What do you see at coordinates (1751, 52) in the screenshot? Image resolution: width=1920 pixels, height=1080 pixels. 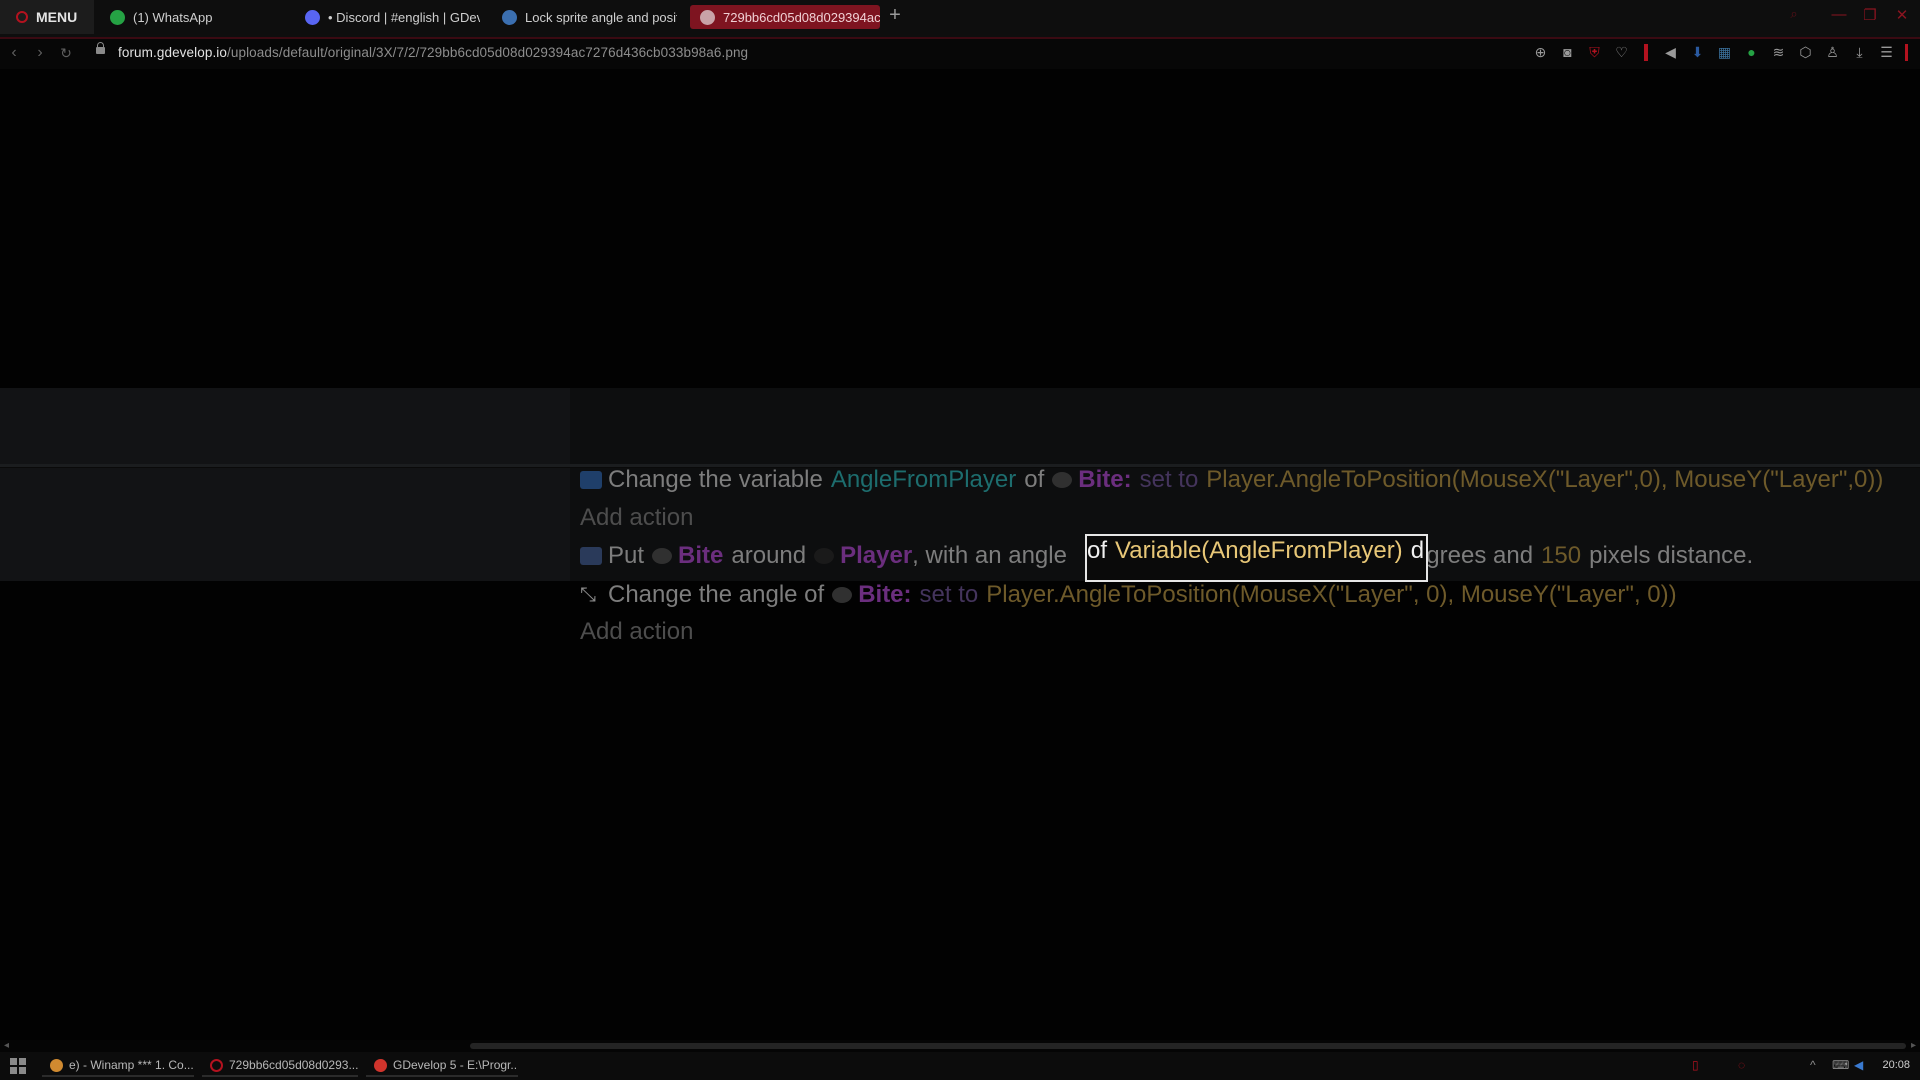 I see `whatsapp-extension-icon: ●` at bounding box center [1751, 52].